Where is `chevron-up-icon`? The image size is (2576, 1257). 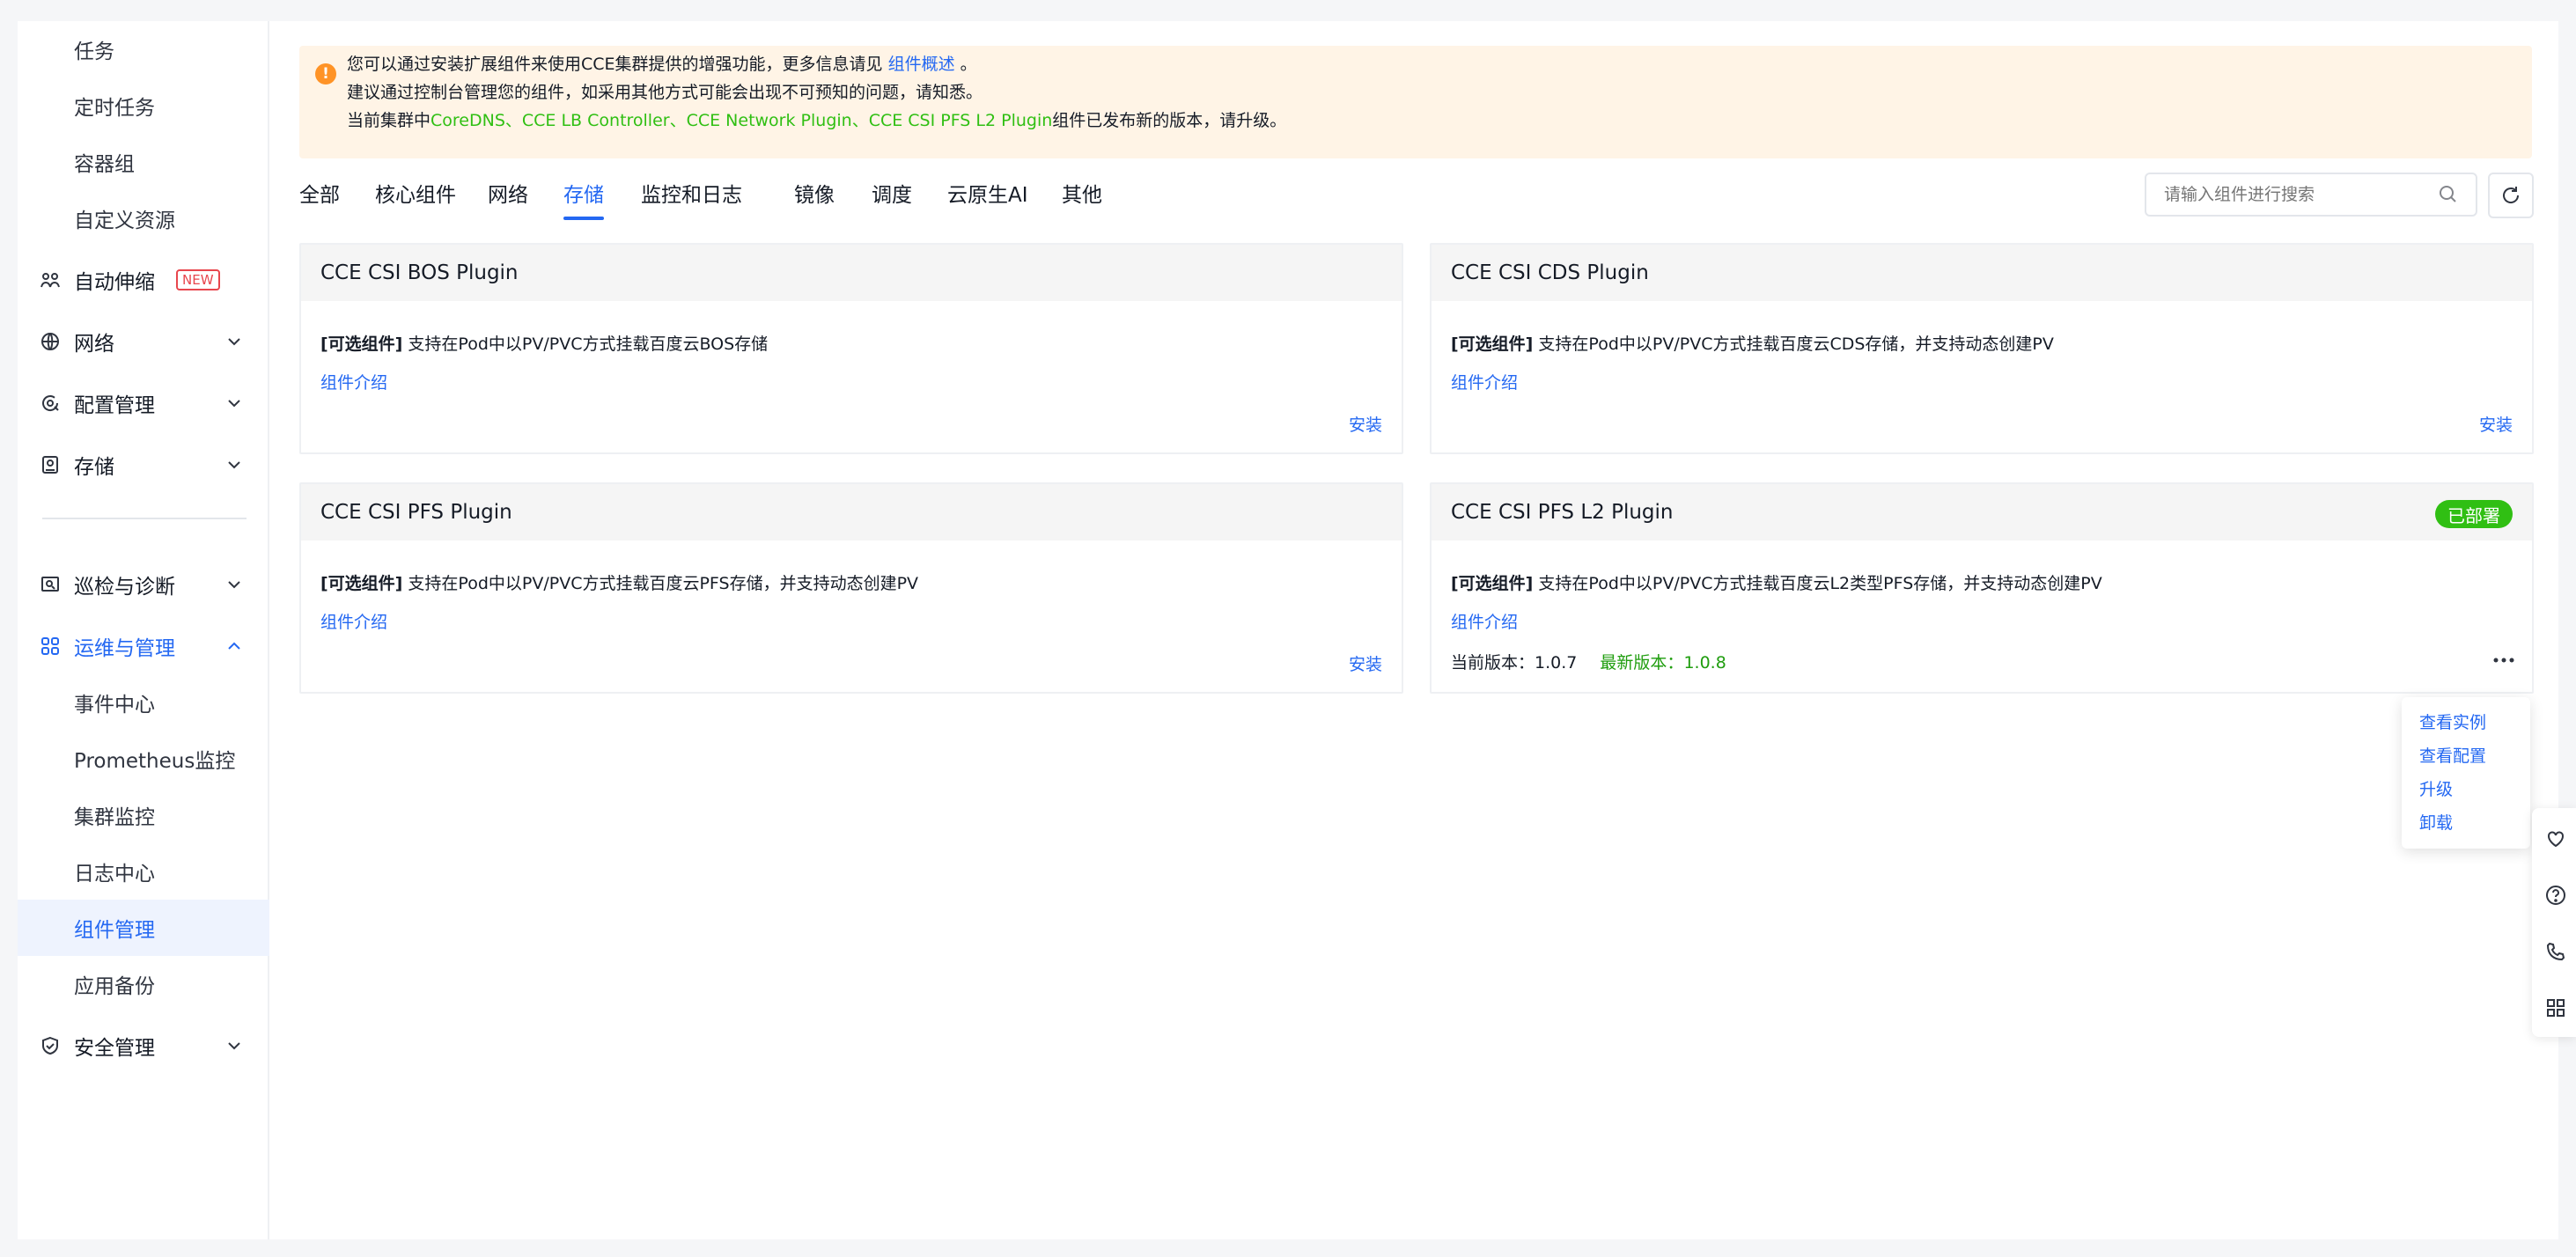
chevron-up-icon is located at coordinates (234, 646).